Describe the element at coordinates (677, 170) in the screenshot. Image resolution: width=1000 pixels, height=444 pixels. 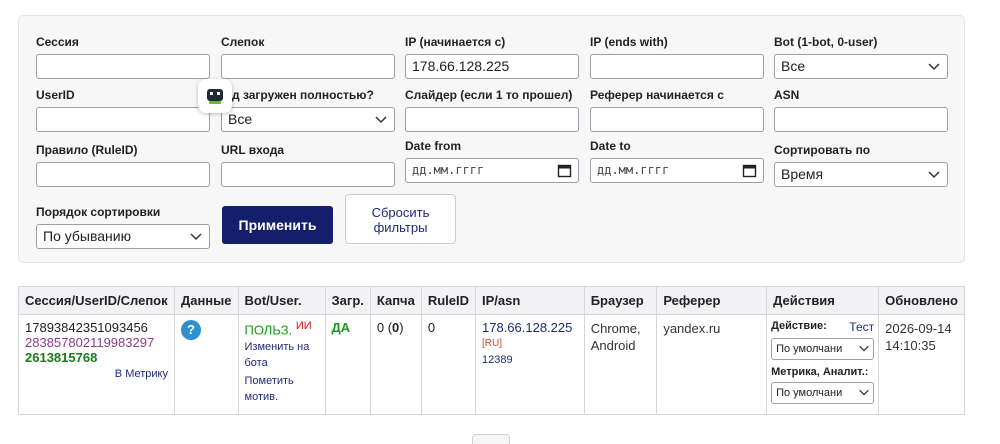
I see `date-to-input: дд.мм.гггг` at that location.